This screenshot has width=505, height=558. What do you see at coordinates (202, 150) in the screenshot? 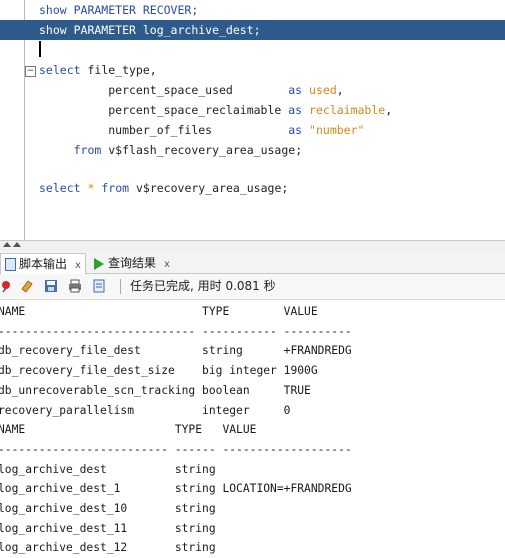
I see `code-token: v$flash_recovery_area_usage;` at bounding box center [202, 150].